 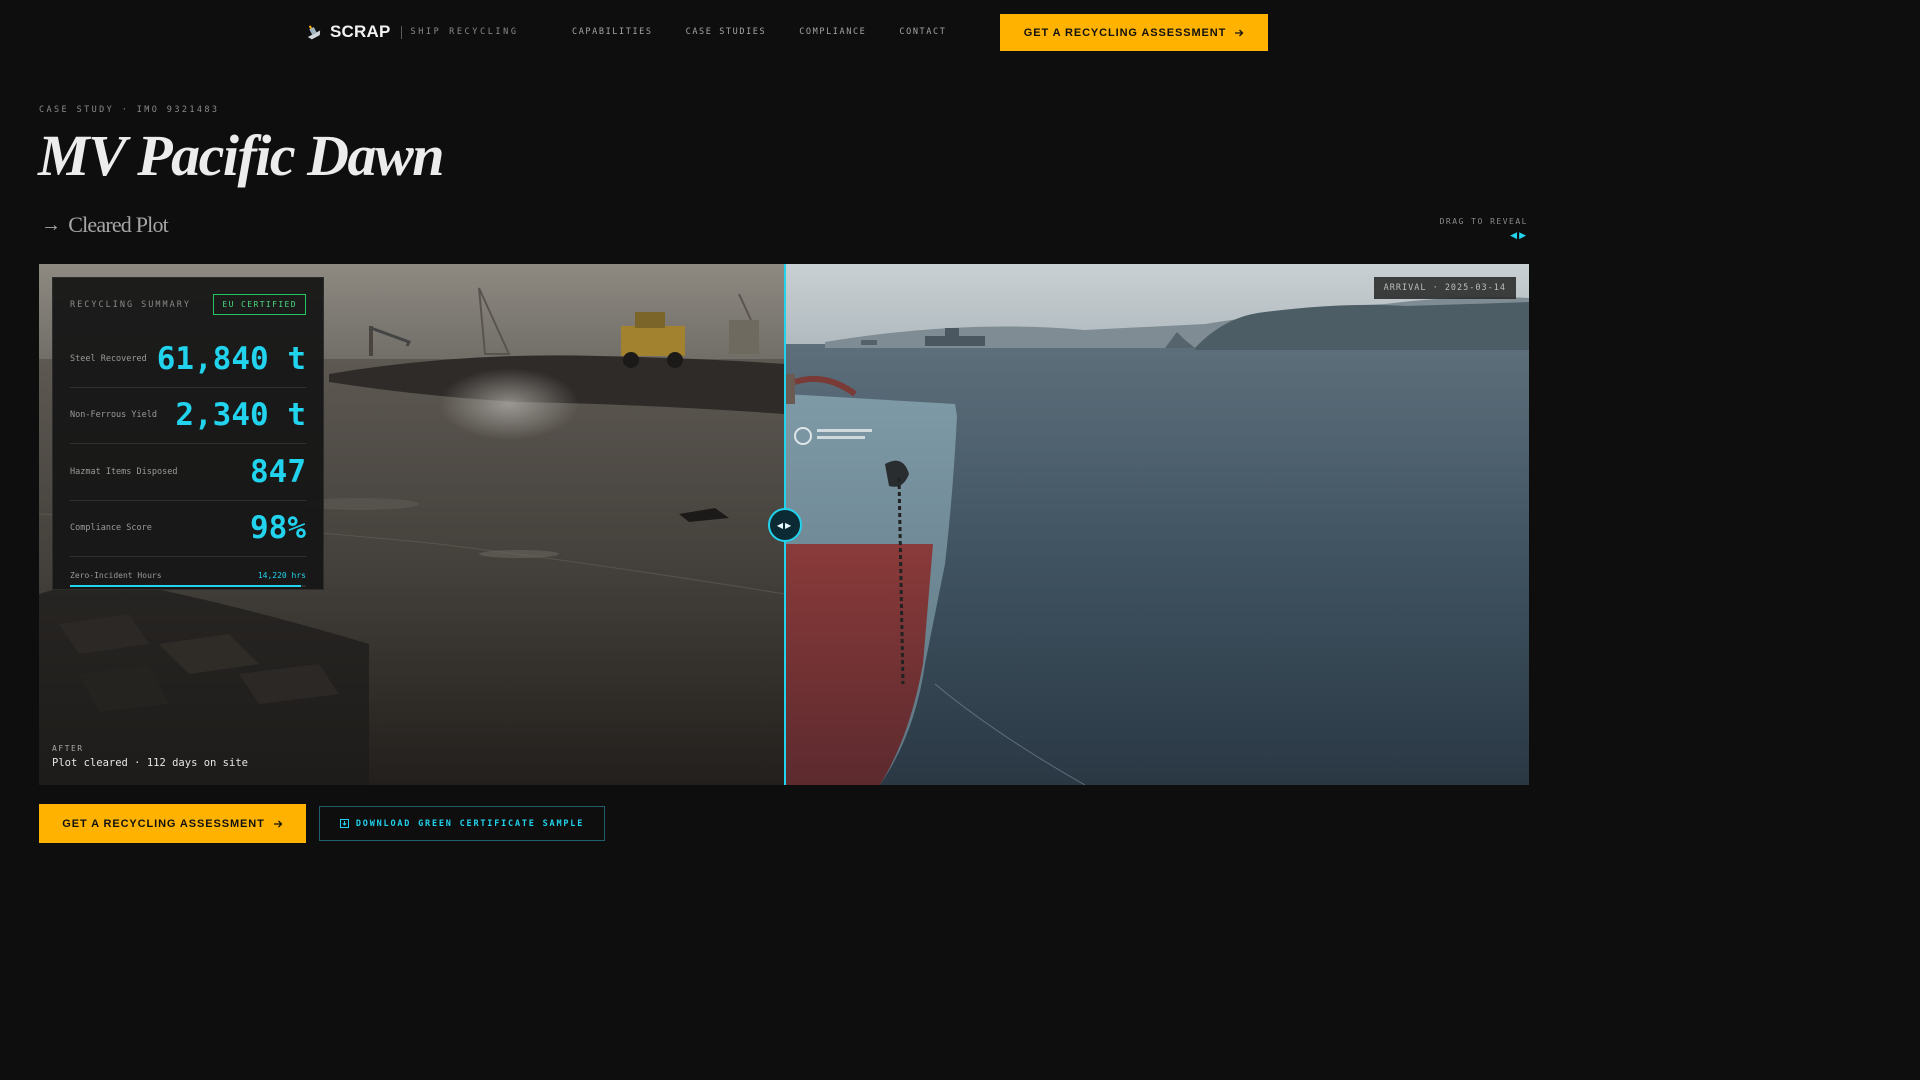 I want to click on compare-drag-handle: ◀▶, so click(x=785, y=525).